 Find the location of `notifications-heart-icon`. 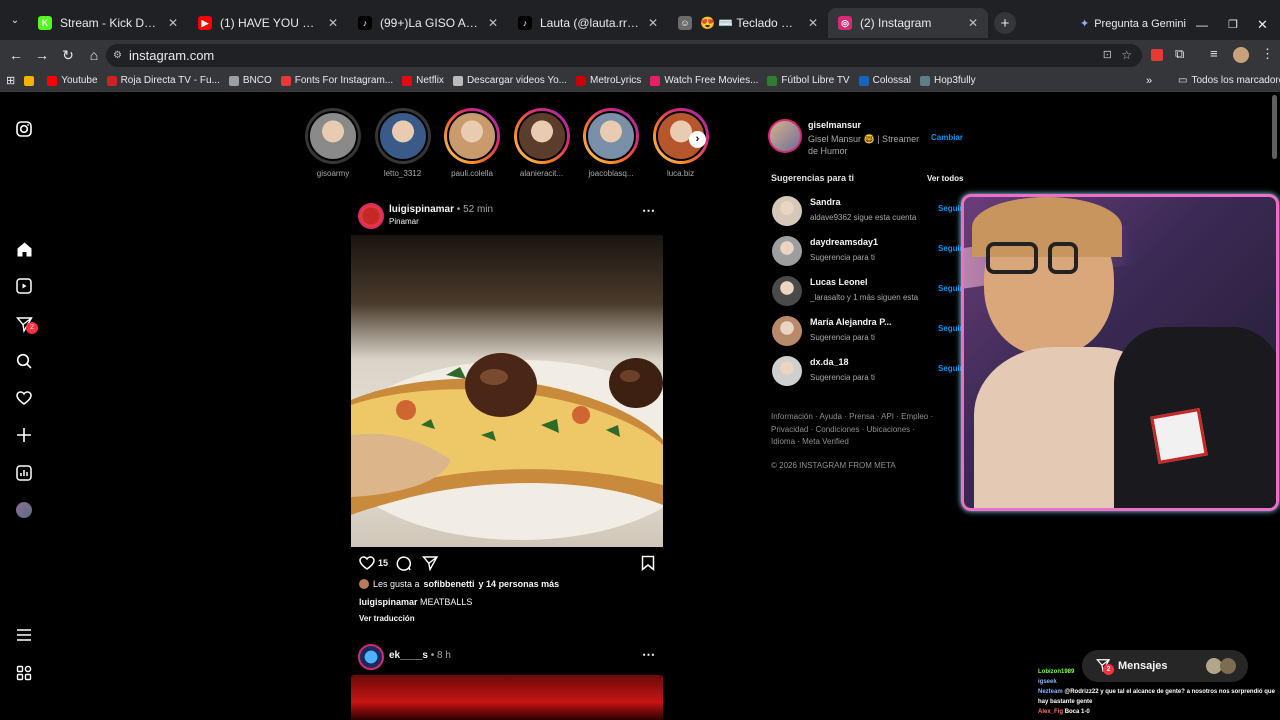

notifications-heart-icon is located at coordinates (24, 398).